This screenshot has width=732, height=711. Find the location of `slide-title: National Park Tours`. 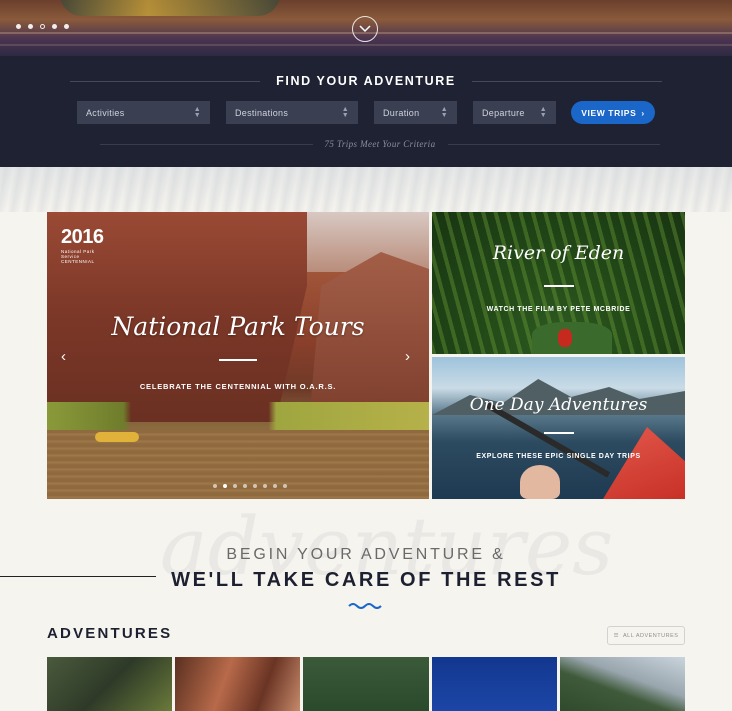

slide-title: National Park Tours is located at coordinates (238, 326).